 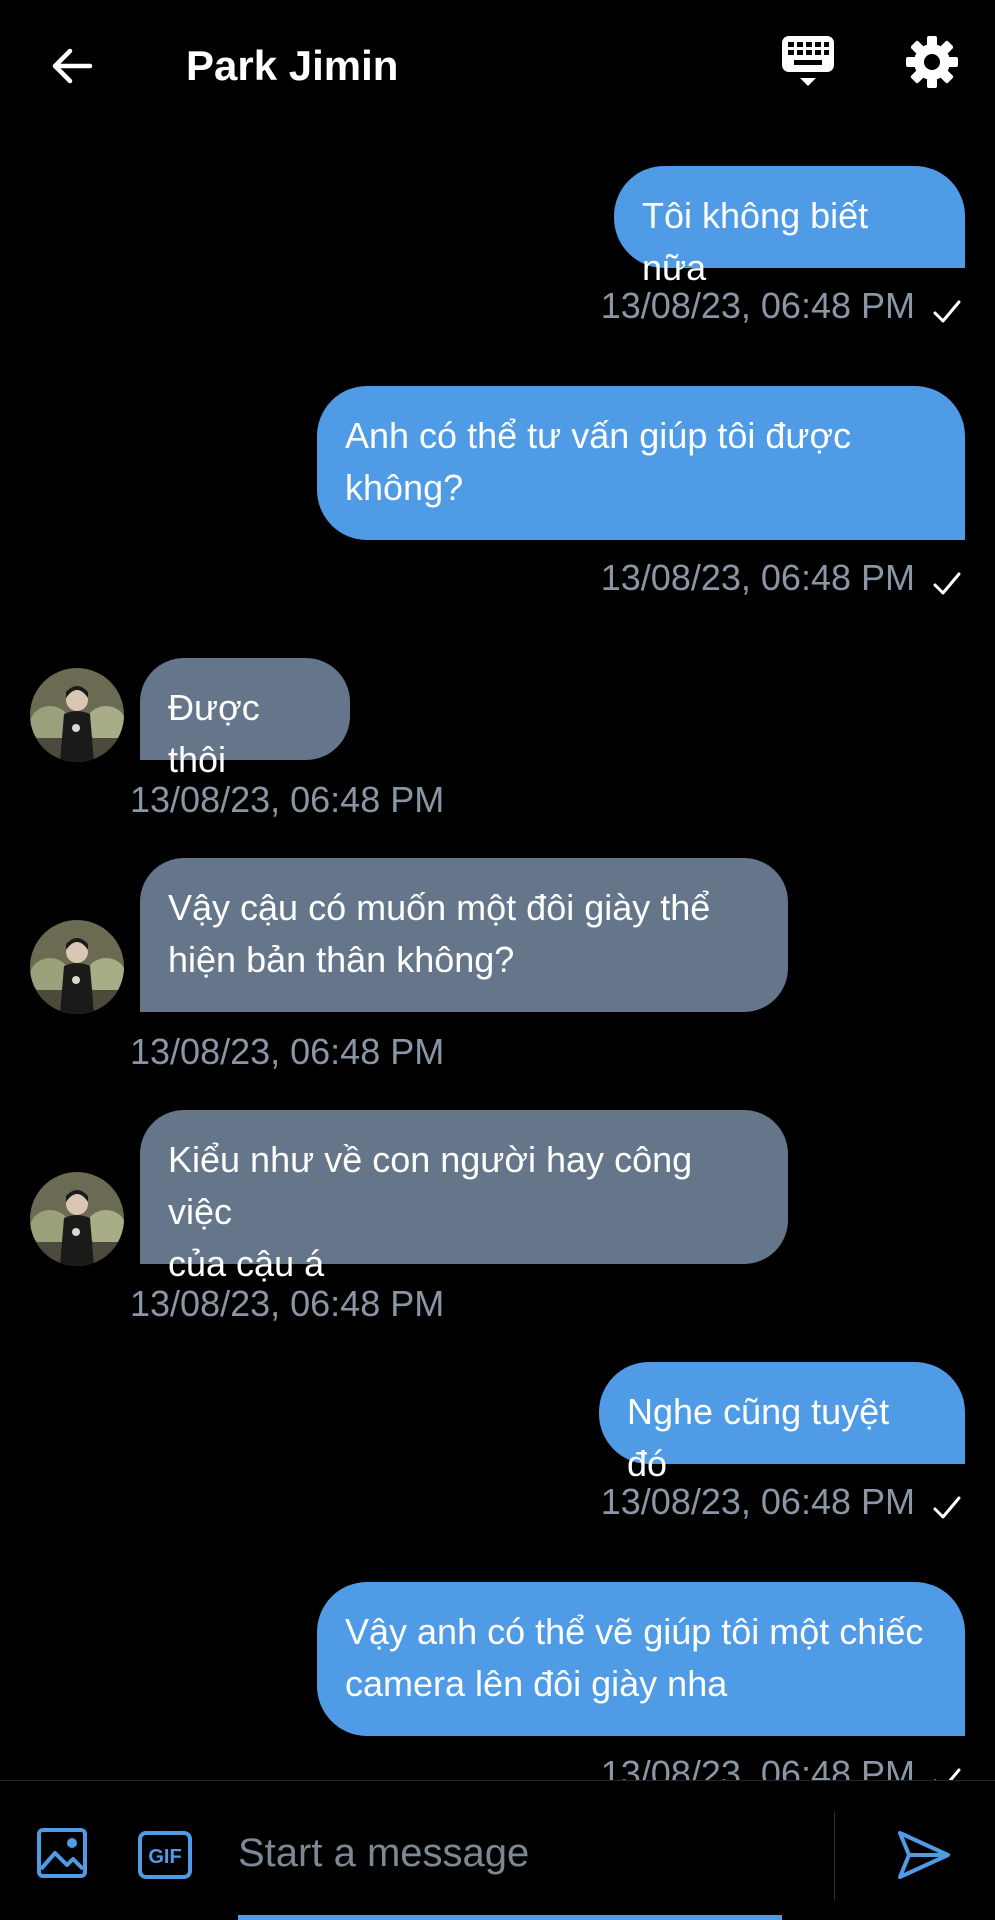 I want to click on chat-header: Park Jimin, so click(x=497, y=65).